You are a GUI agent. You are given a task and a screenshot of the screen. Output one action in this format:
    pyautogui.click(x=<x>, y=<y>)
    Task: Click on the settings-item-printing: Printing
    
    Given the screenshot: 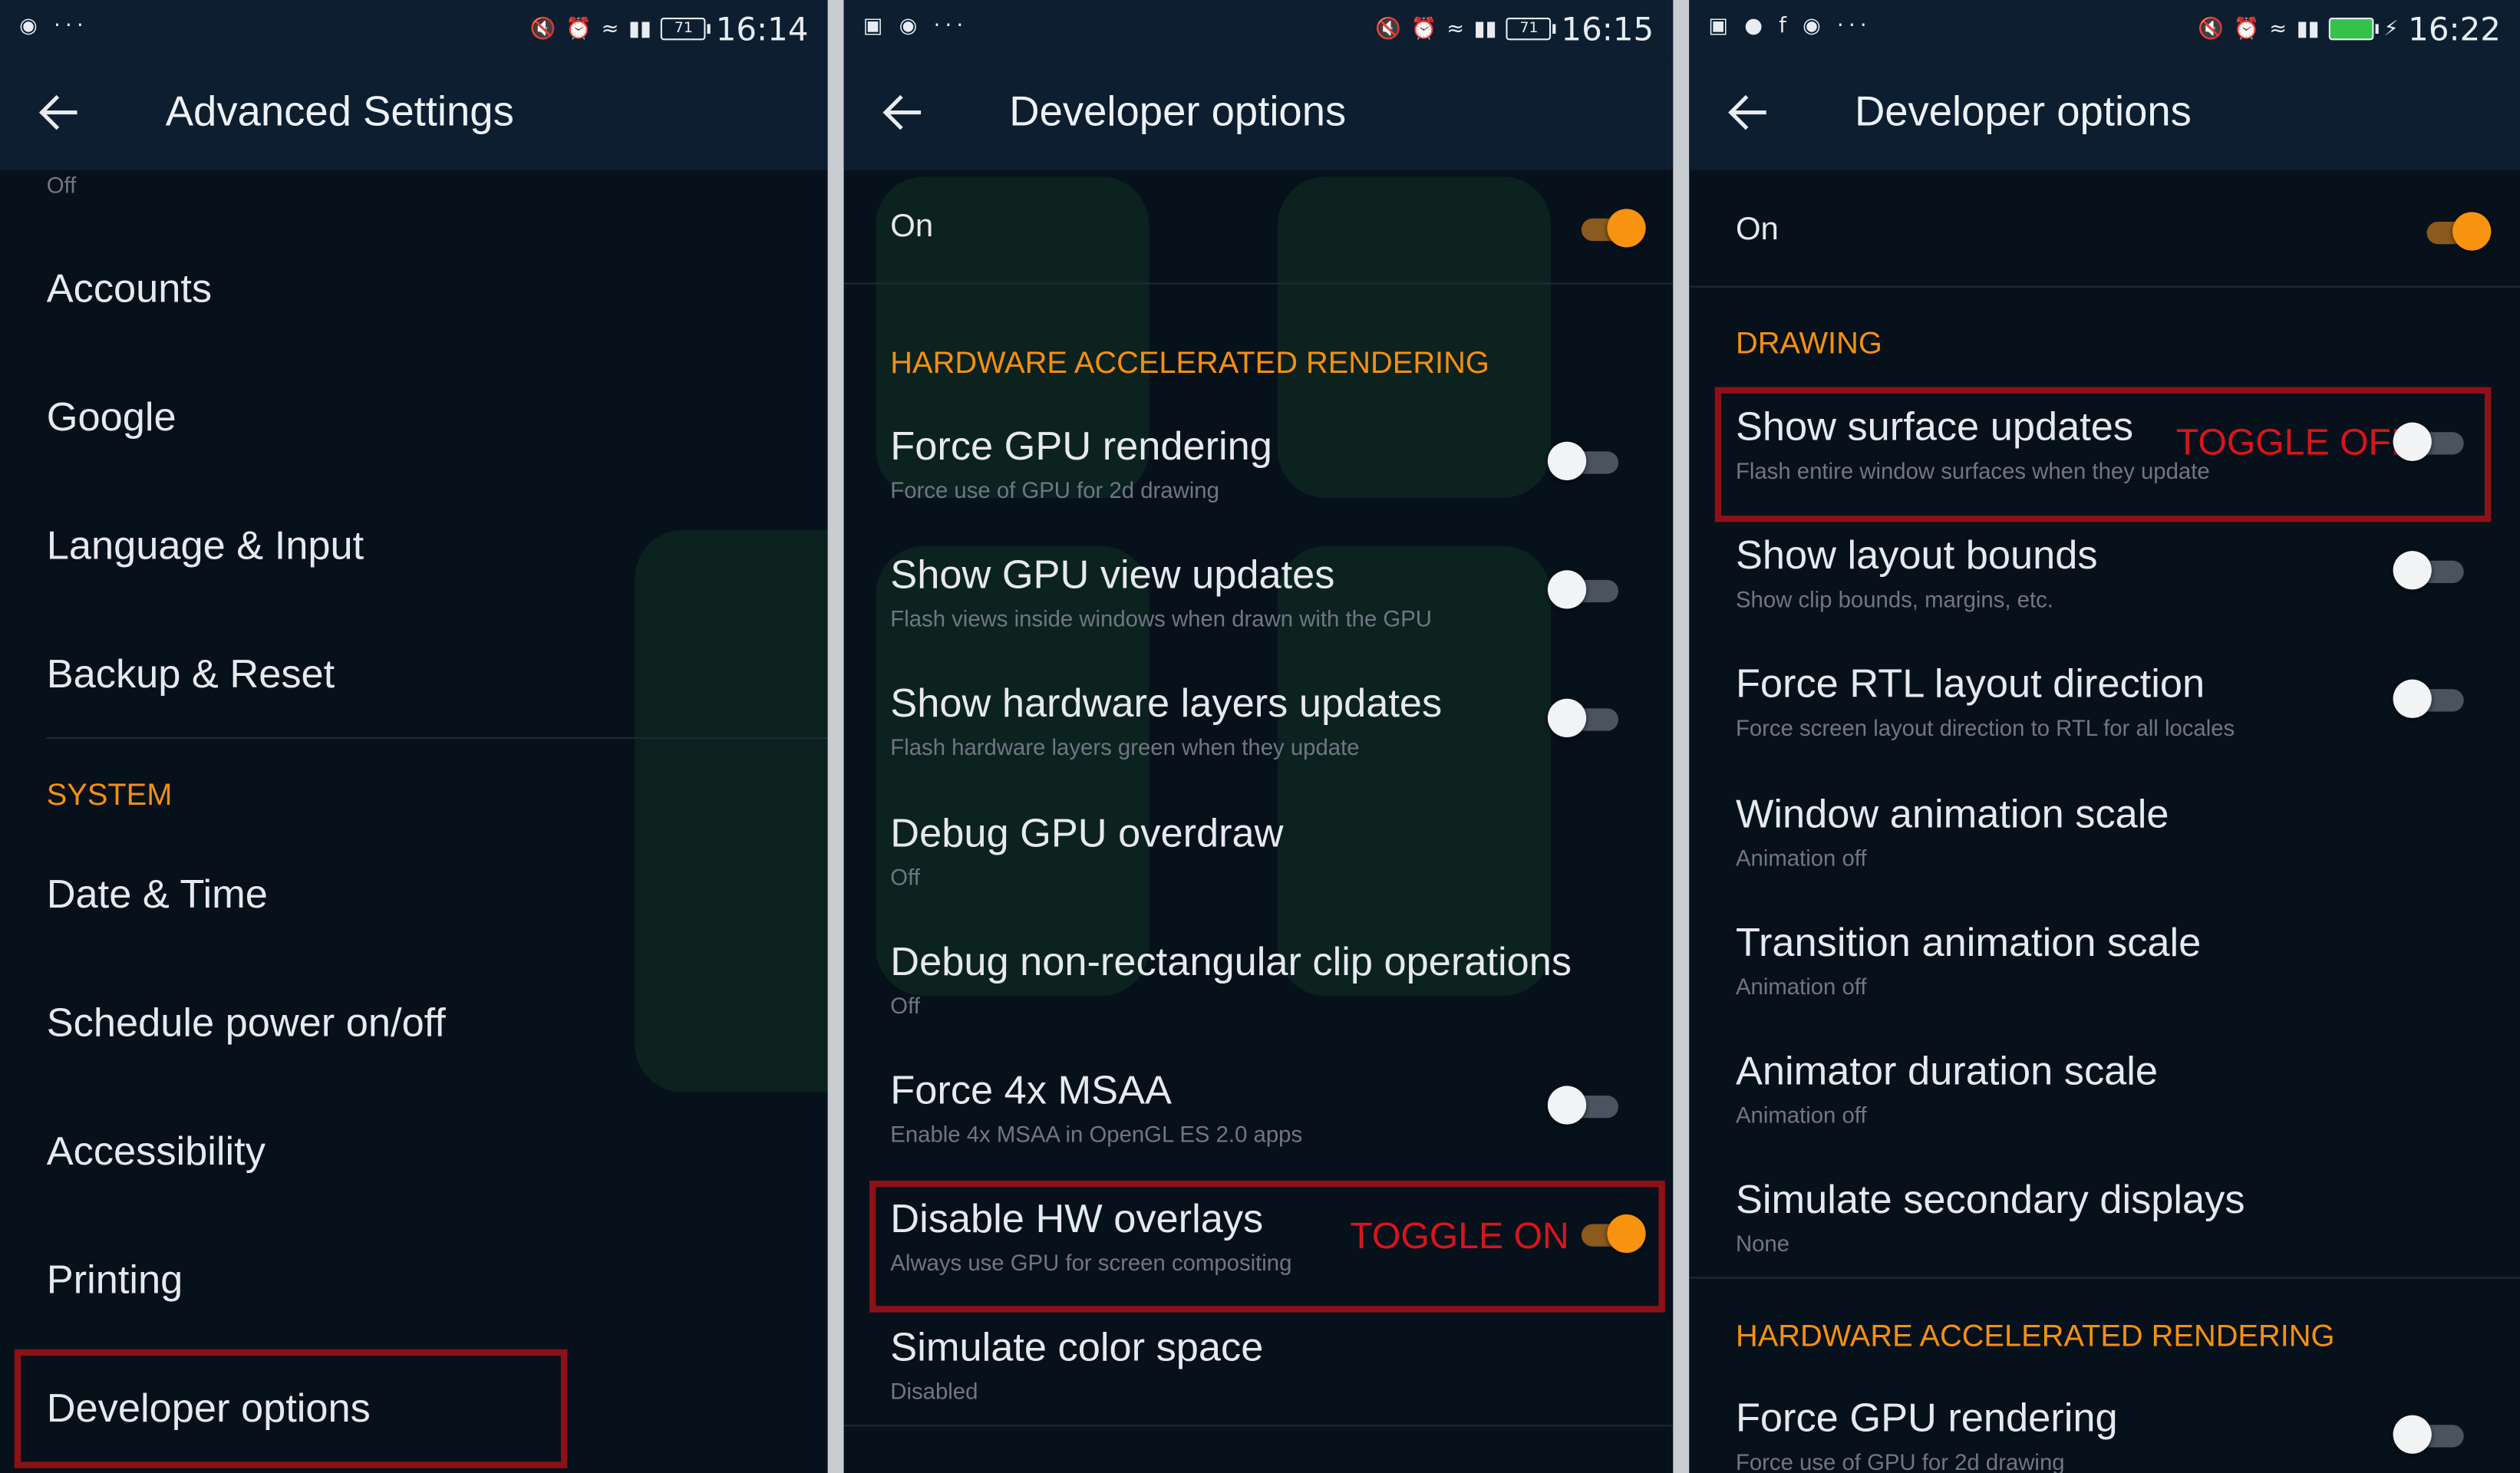 What is the action you would take?
    pyautogui.click(x=421, y=1281)
    